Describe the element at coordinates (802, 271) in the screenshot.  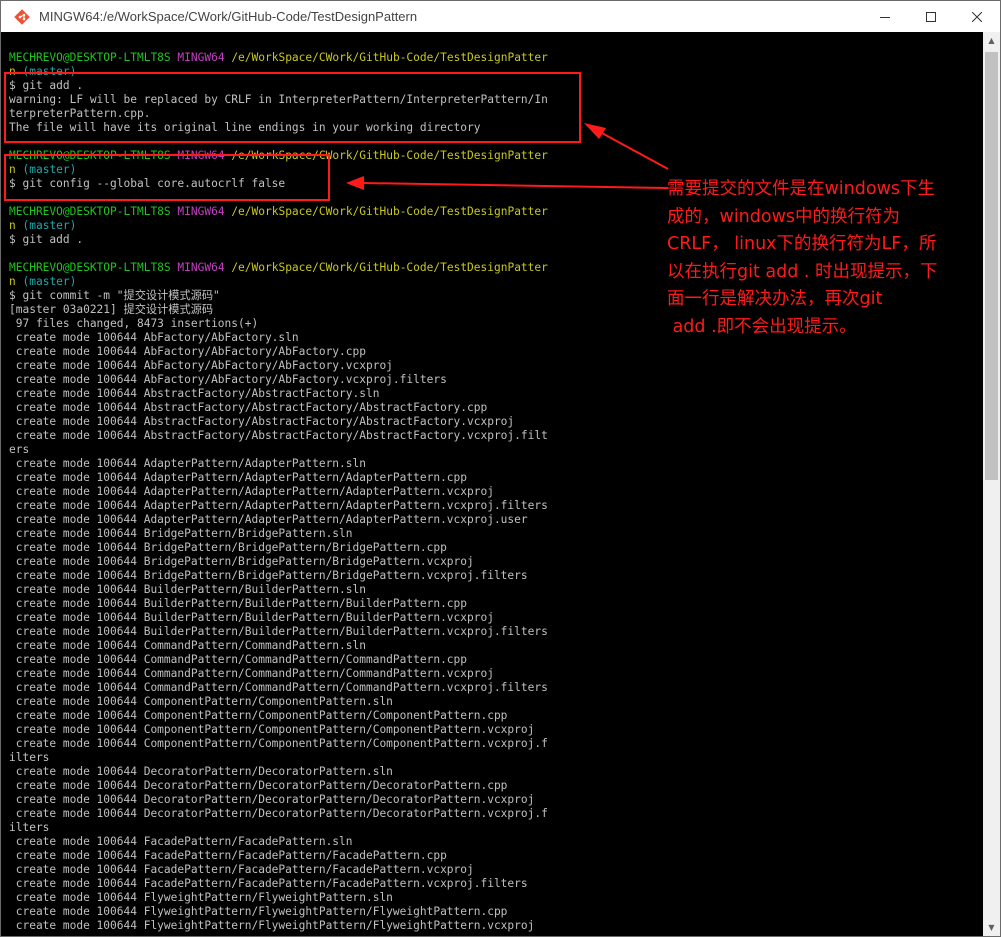
I see `annotation-line: 以在执行git add . 时出现提示，下` at that location.